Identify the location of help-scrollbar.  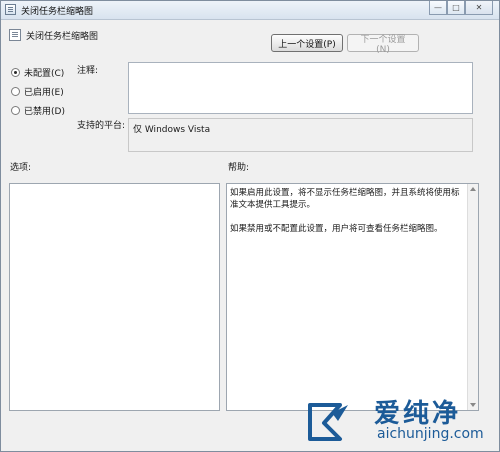
(472, 297).